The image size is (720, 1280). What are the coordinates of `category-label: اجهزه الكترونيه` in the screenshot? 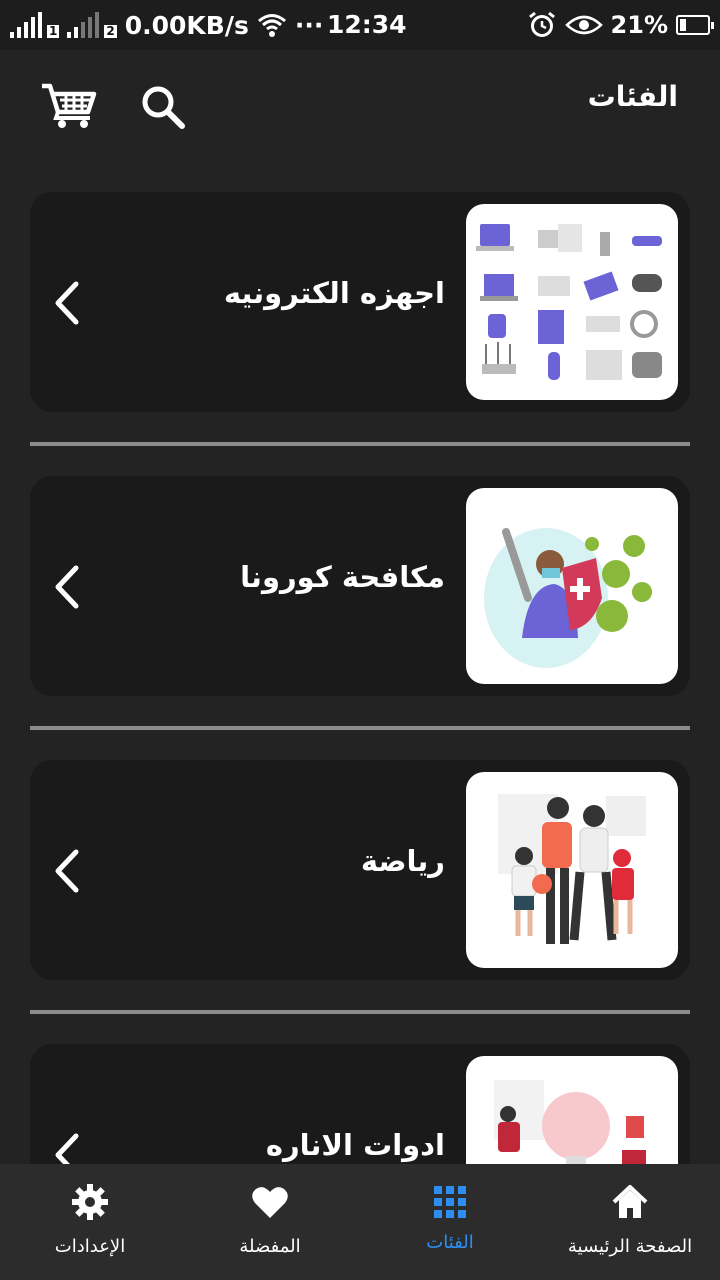 It's located at (334, 293).